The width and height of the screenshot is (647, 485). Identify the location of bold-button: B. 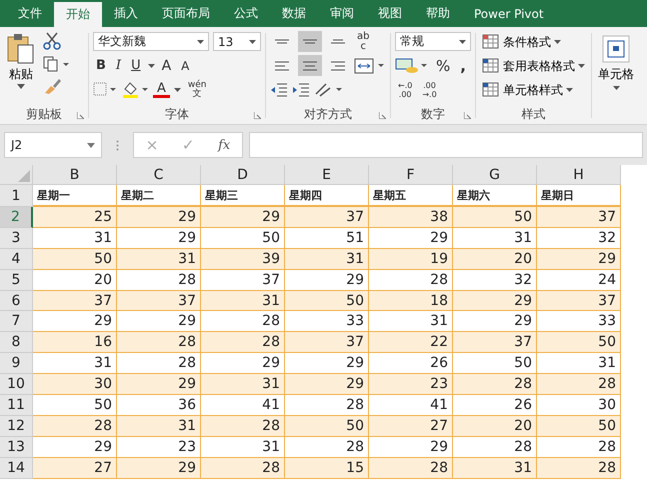
(101, 65).